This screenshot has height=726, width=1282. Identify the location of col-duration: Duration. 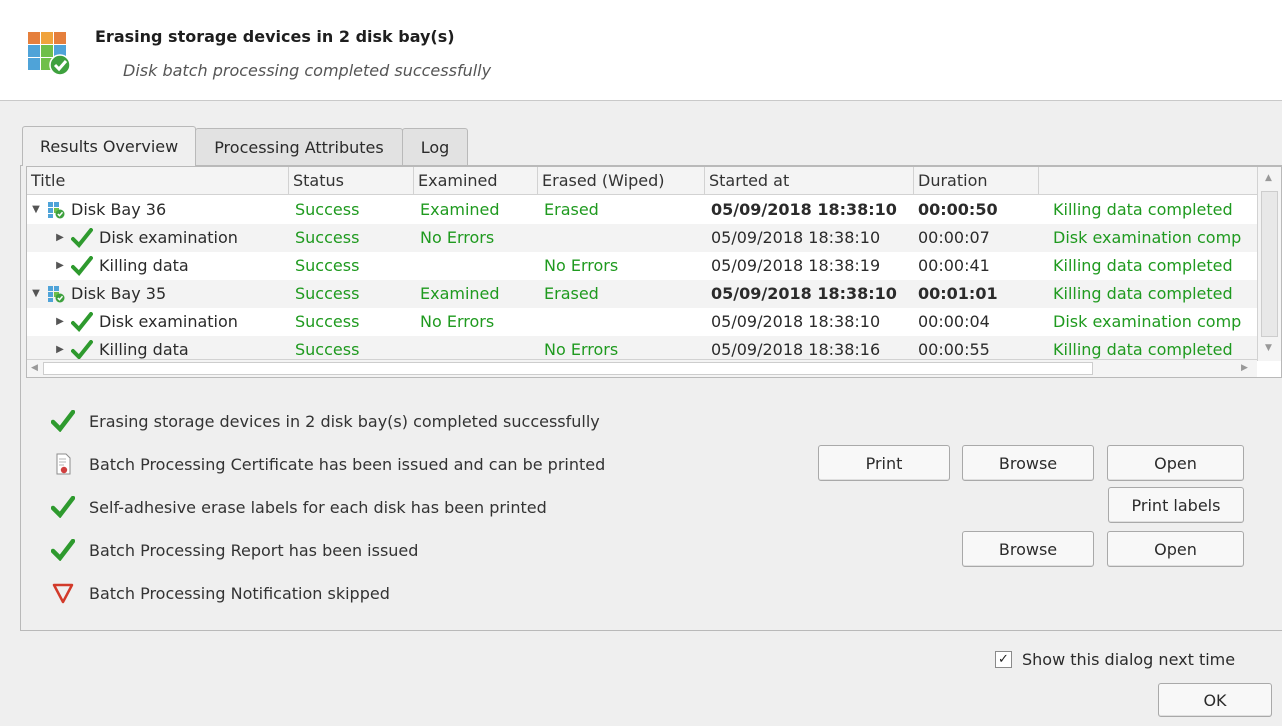
(976, 181).